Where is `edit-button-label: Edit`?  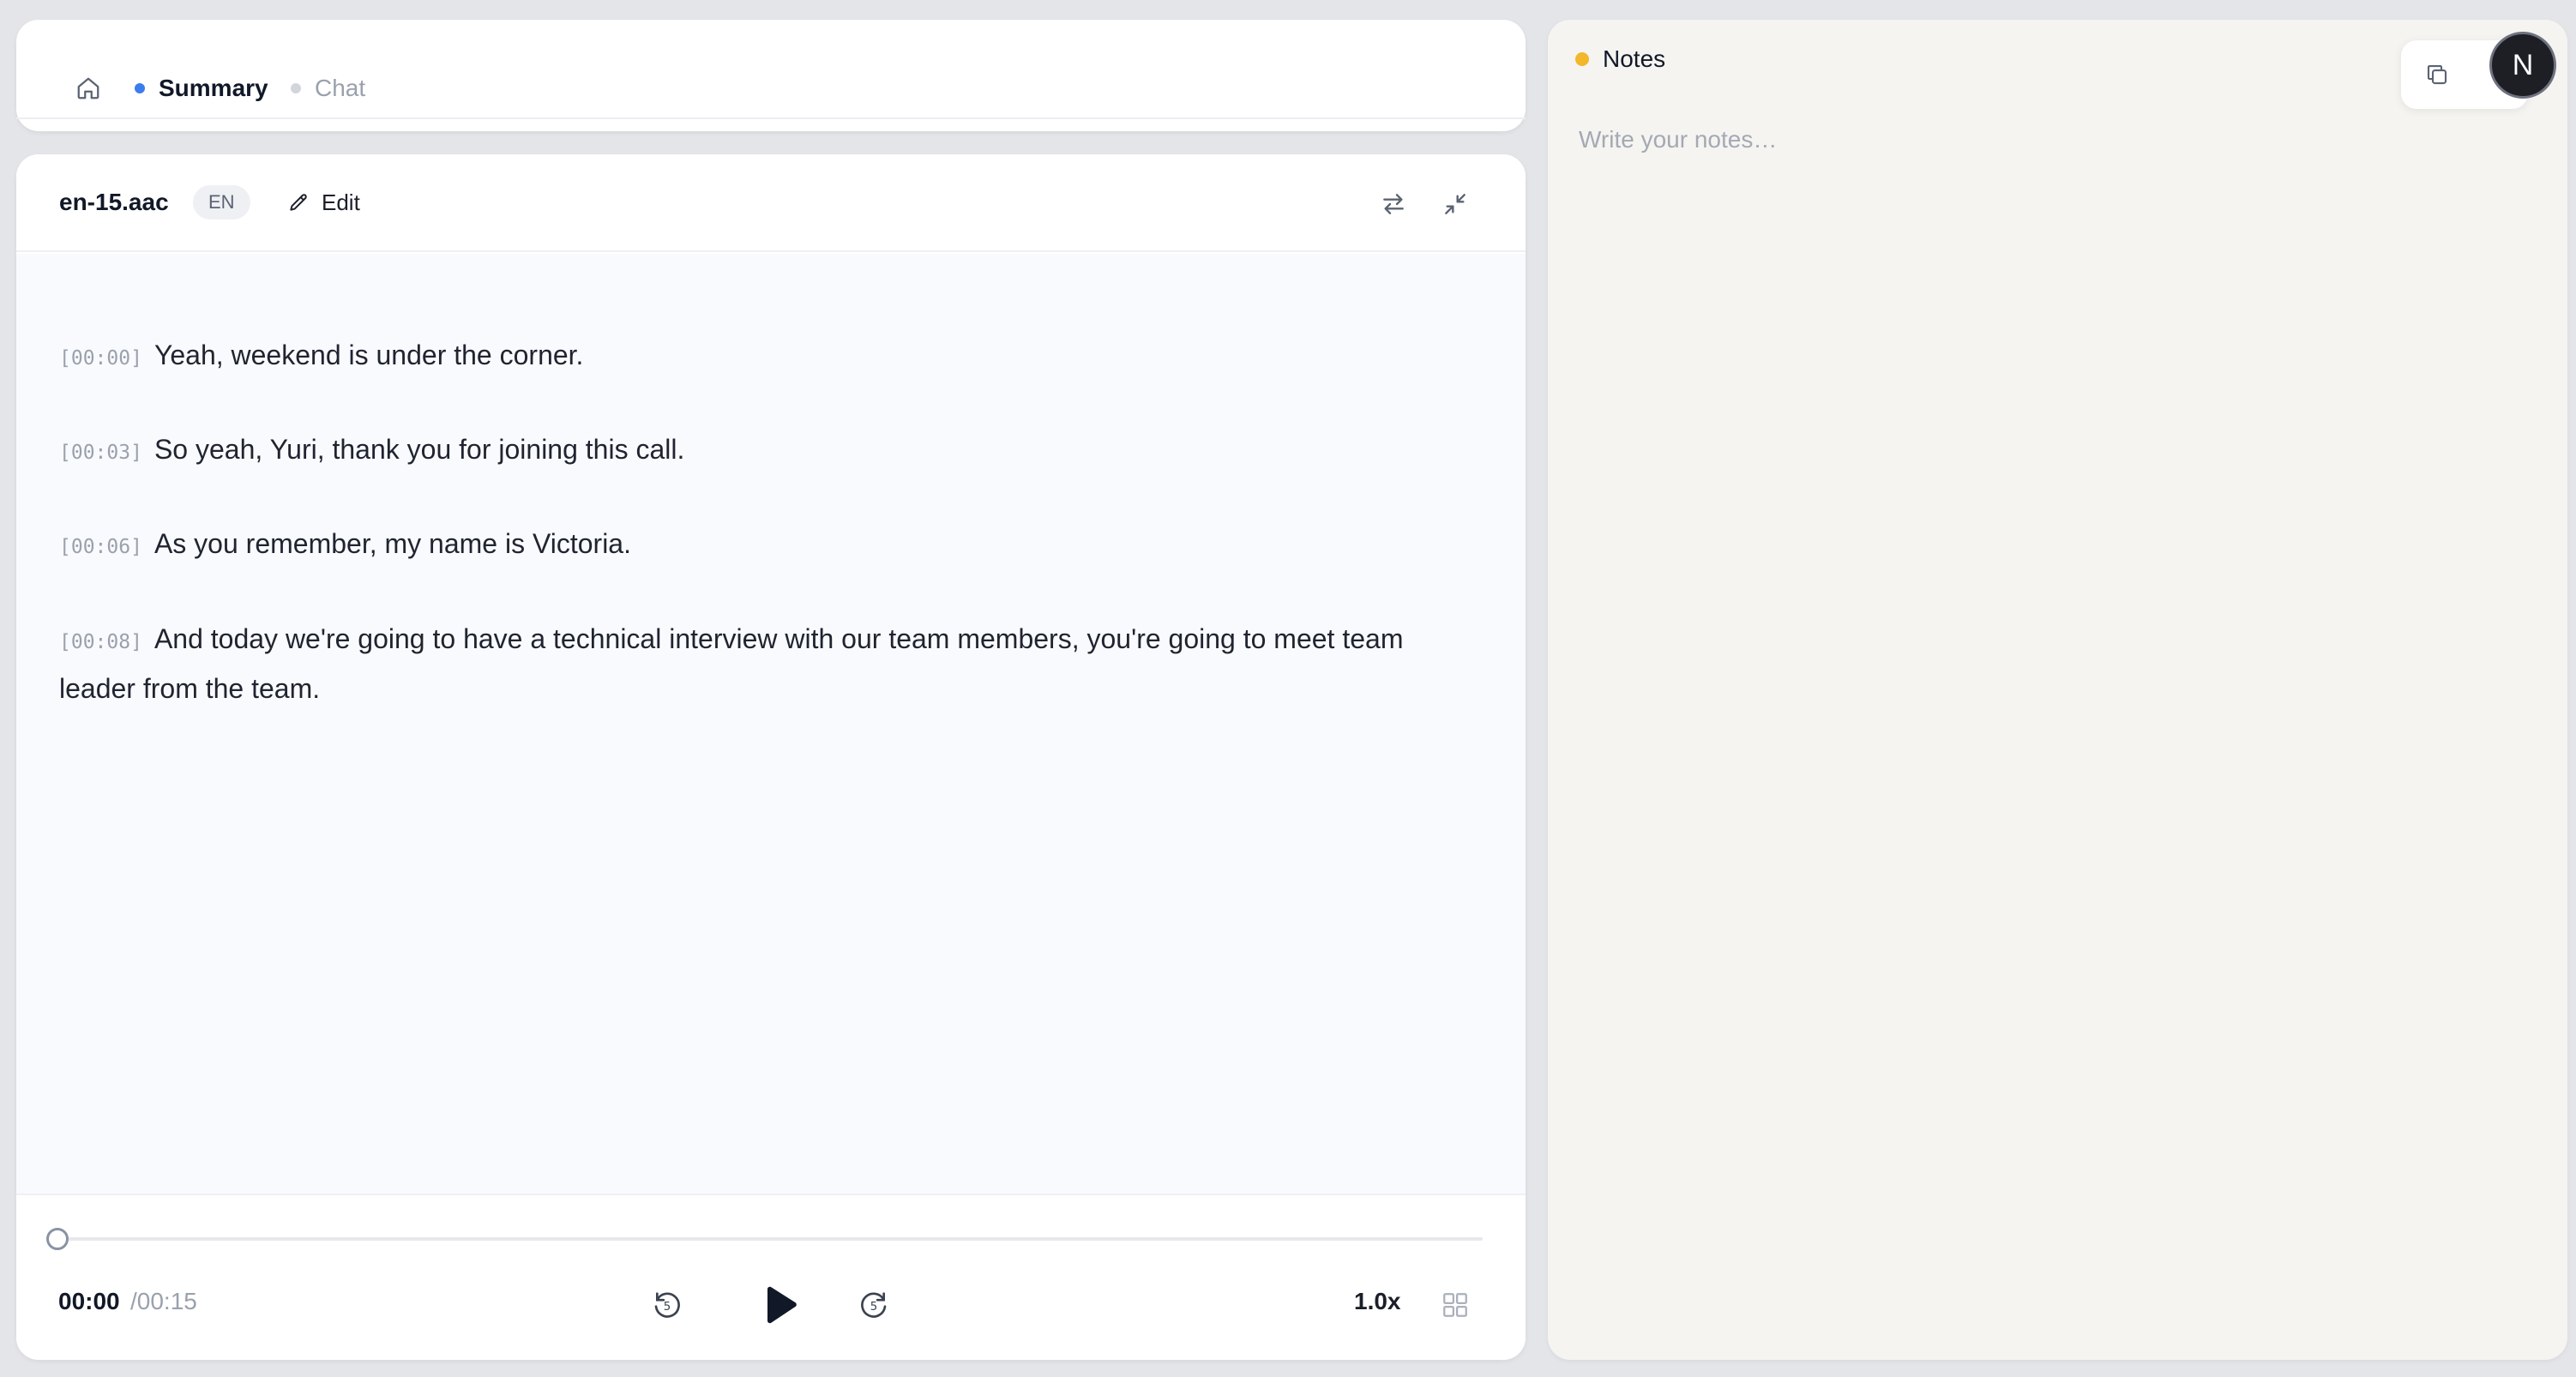
edit-button-label: Edit is located at coordinates (341, 202).